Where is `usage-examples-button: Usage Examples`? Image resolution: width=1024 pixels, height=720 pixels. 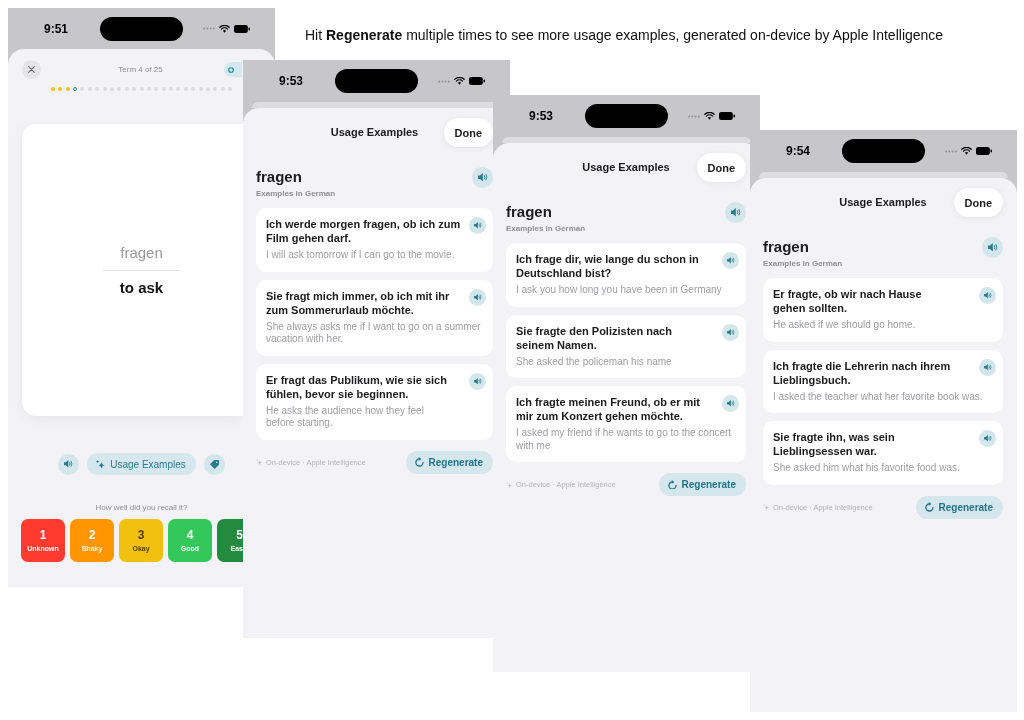
usage-examples-button: Usage Examples is located at coordinates (141, 464).